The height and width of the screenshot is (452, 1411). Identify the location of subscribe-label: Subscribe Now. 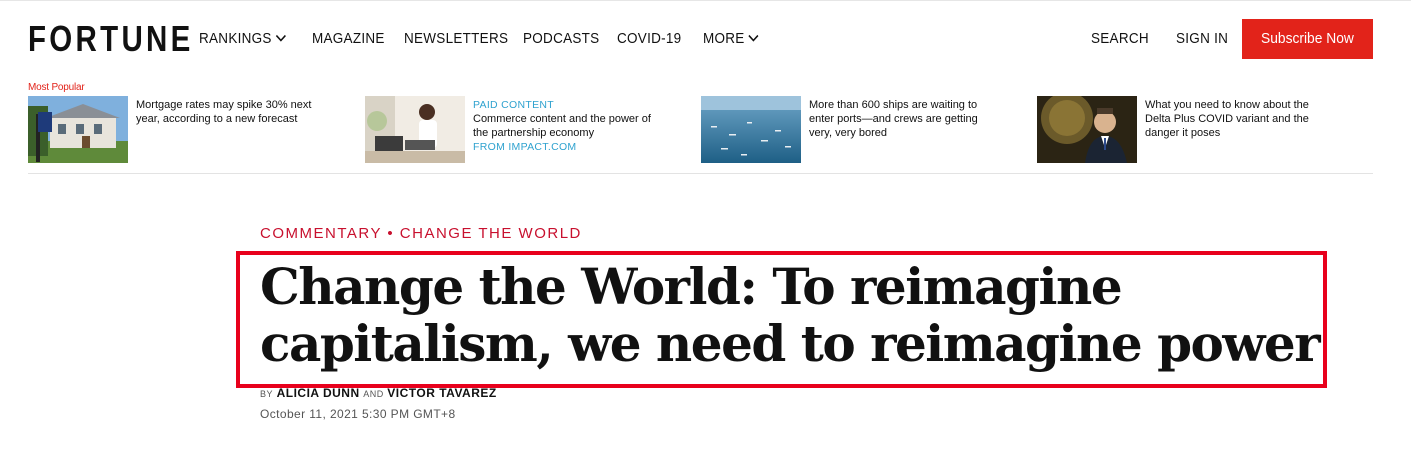
(1307, 38).